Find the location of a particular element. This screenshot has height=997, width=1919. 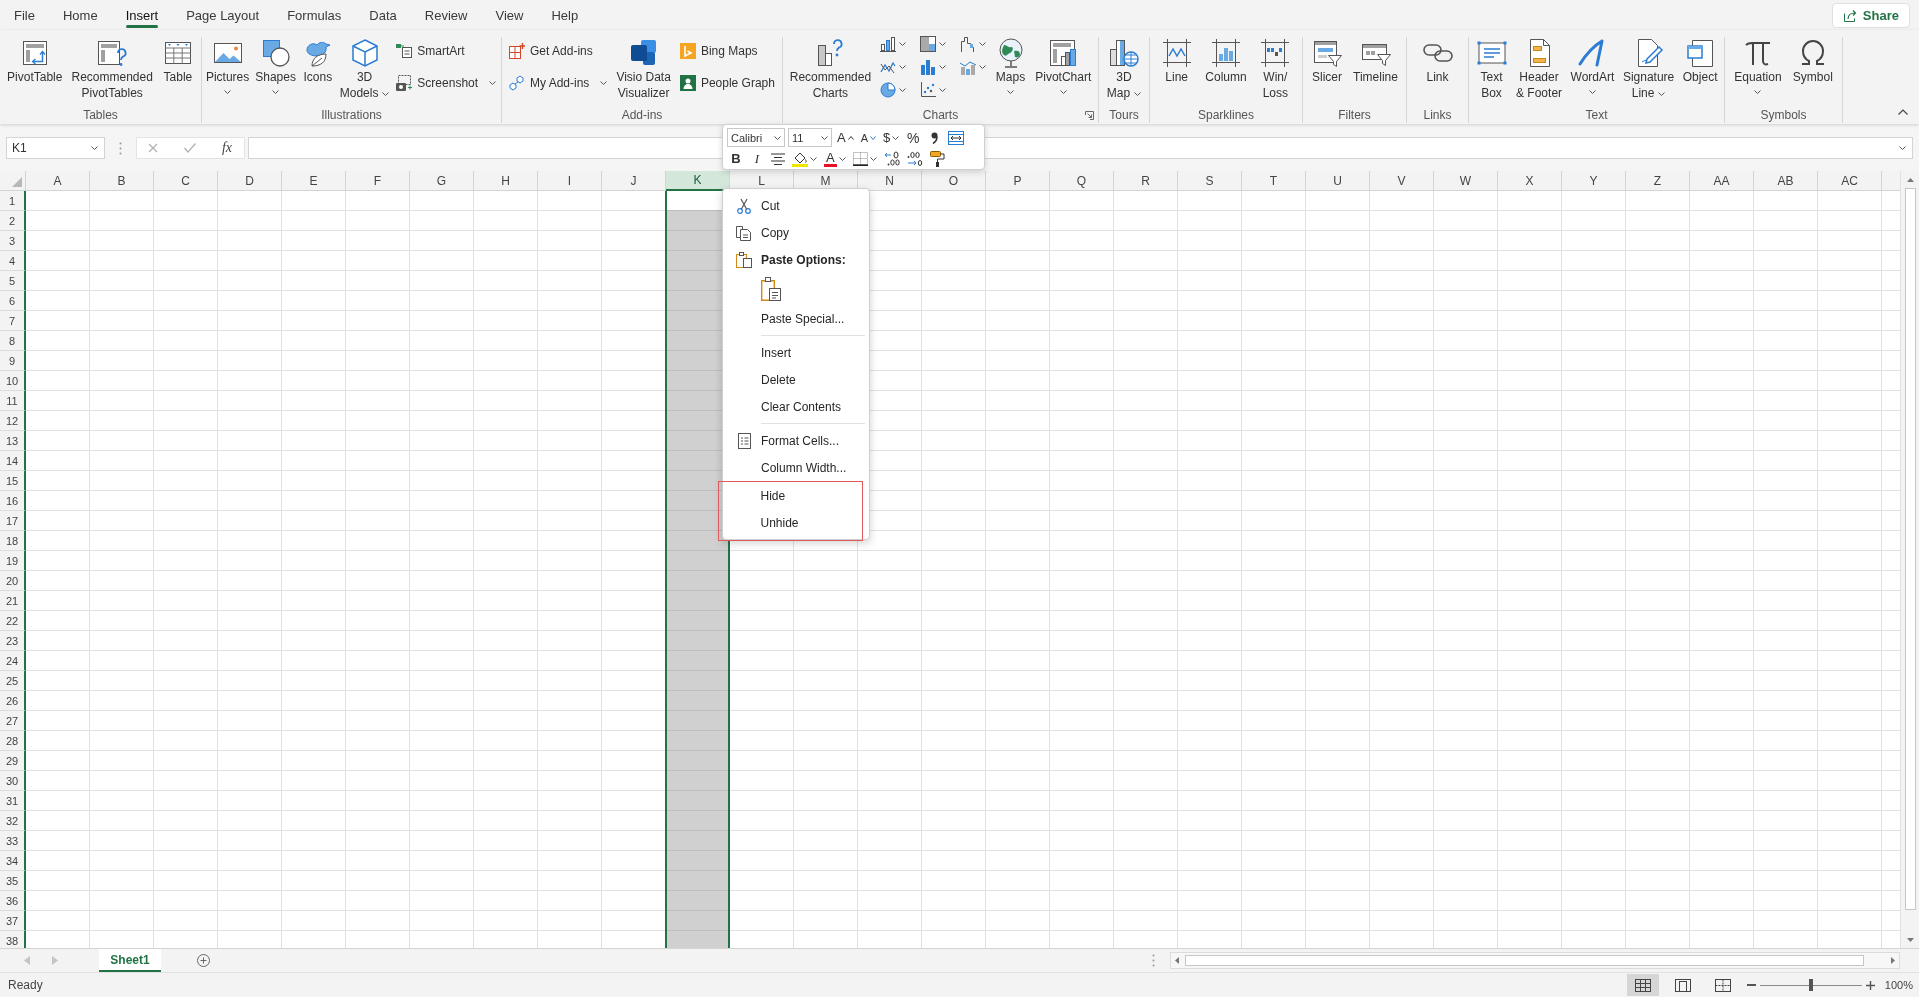

menu-item: Cut is located at coordinates (796, 205).